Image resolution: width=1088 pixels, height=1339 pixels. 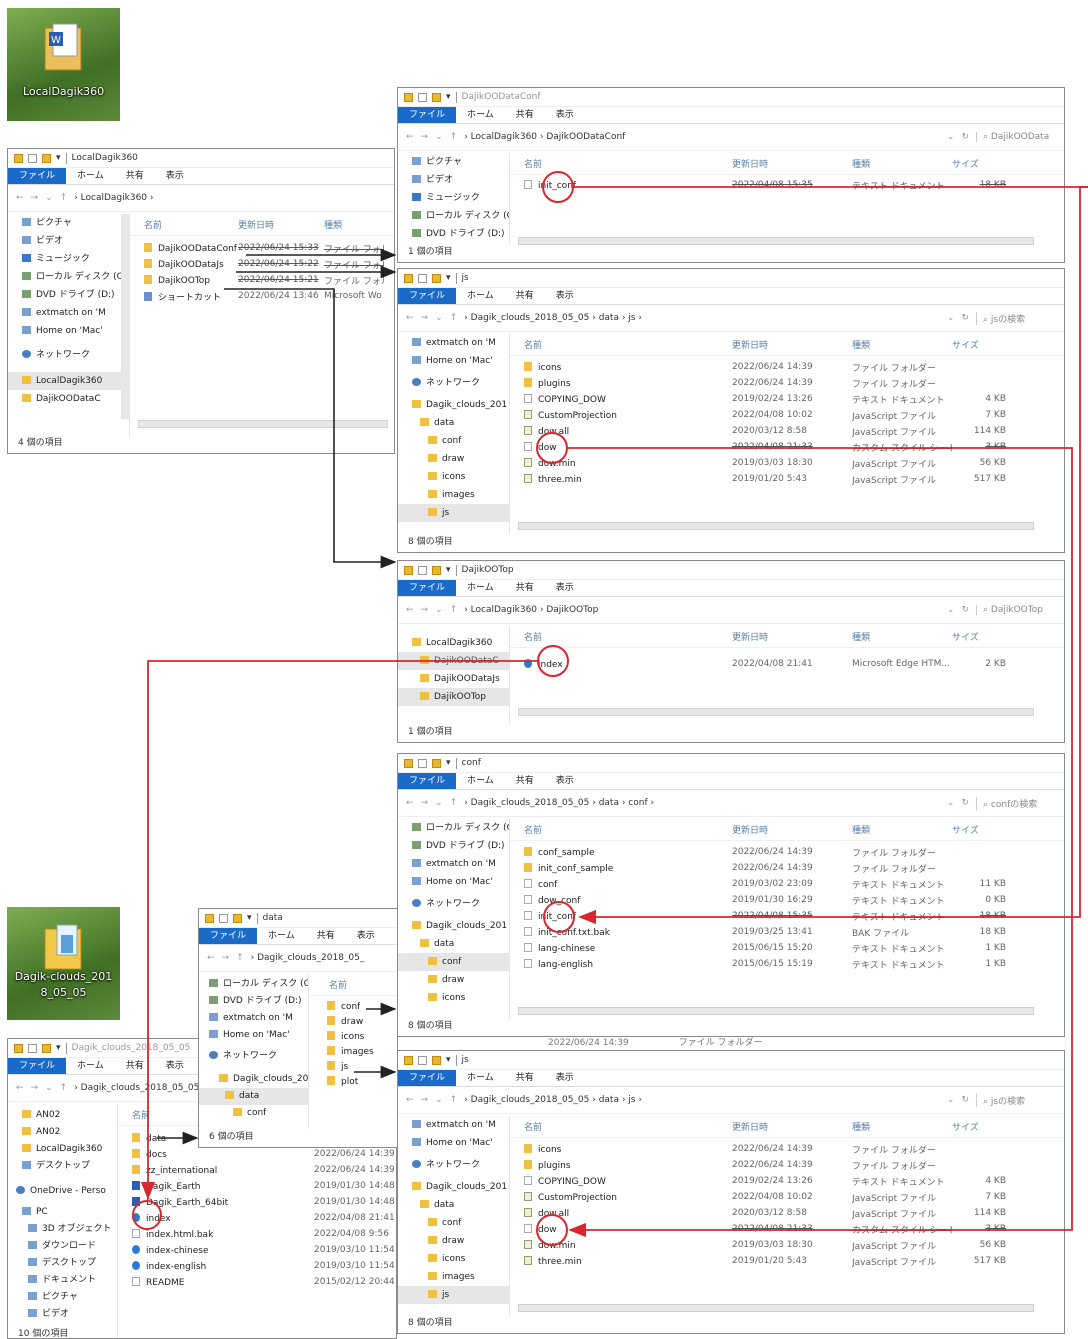 What do you see at coordinates (453, 980) in the screenshot?
I see `nav-item-draw: draw` at bounding box center [453, 980].